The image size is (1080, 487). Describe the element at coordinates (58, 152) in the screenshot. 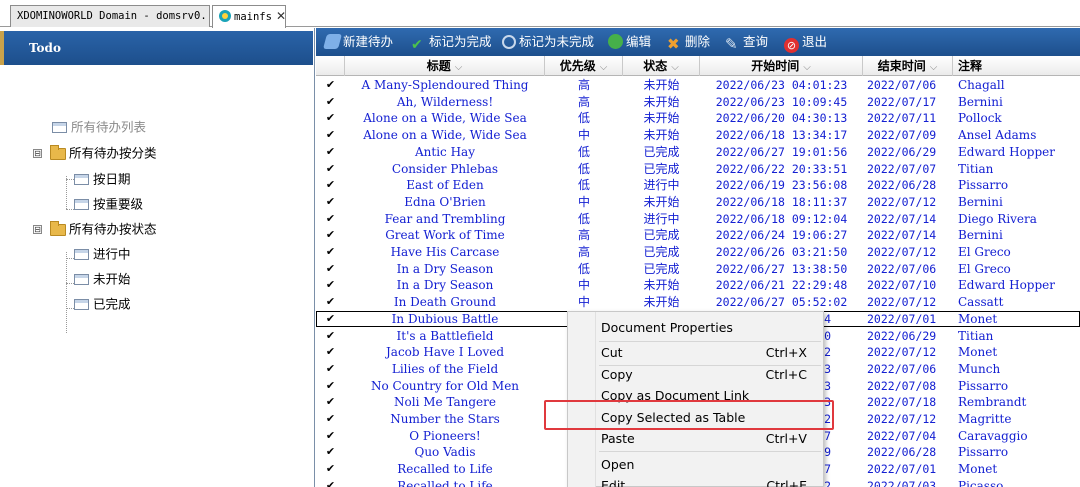

I see `folder-icon` at that location.